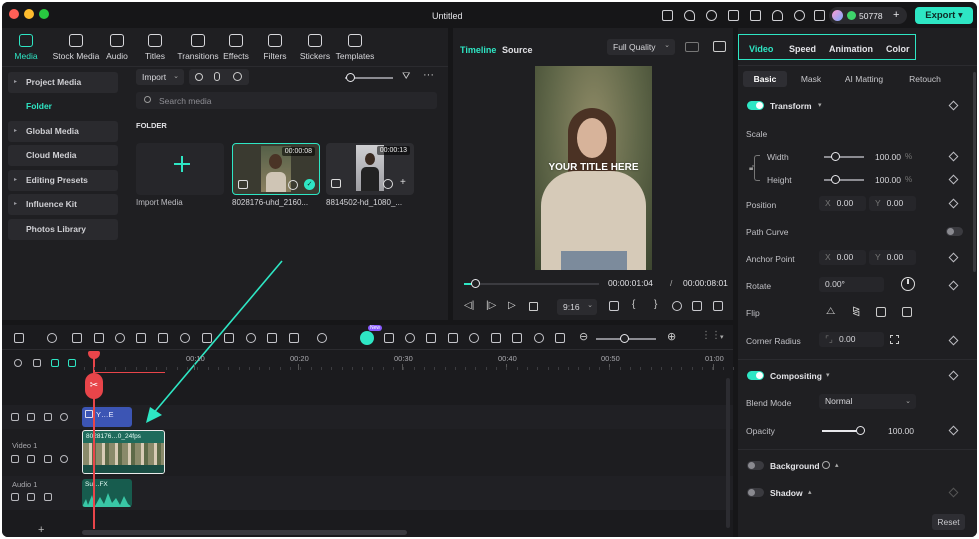 This screenshot has height=539, width=979. I want to click on grid-view-icon, so click(692, 47).